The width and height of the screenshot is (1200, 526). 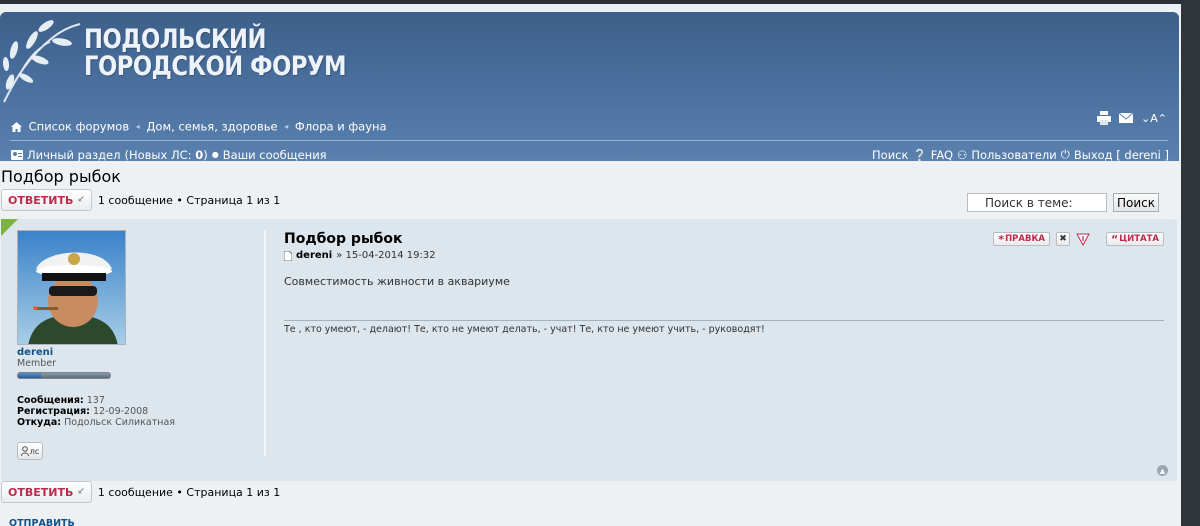 What do you see at coordinates (53, 411) in the screenshot?
I see `registration-label: Регистрация:` at bounding box center [53, 411].